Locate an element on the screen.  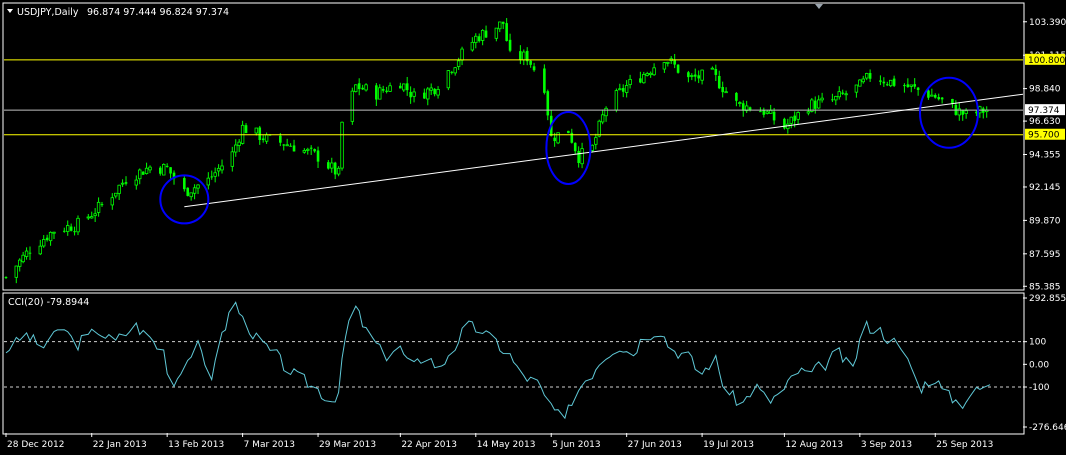
x-tick-label: 5 Jun 2013 is located at coordinates (576, 445).